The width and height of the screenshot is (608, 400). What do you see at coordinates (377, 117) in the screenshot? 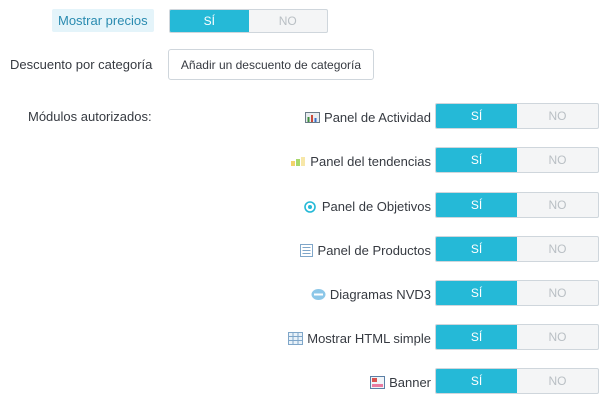
I see `module-name: Panel de Actividad` at bounding box center [377, 117].